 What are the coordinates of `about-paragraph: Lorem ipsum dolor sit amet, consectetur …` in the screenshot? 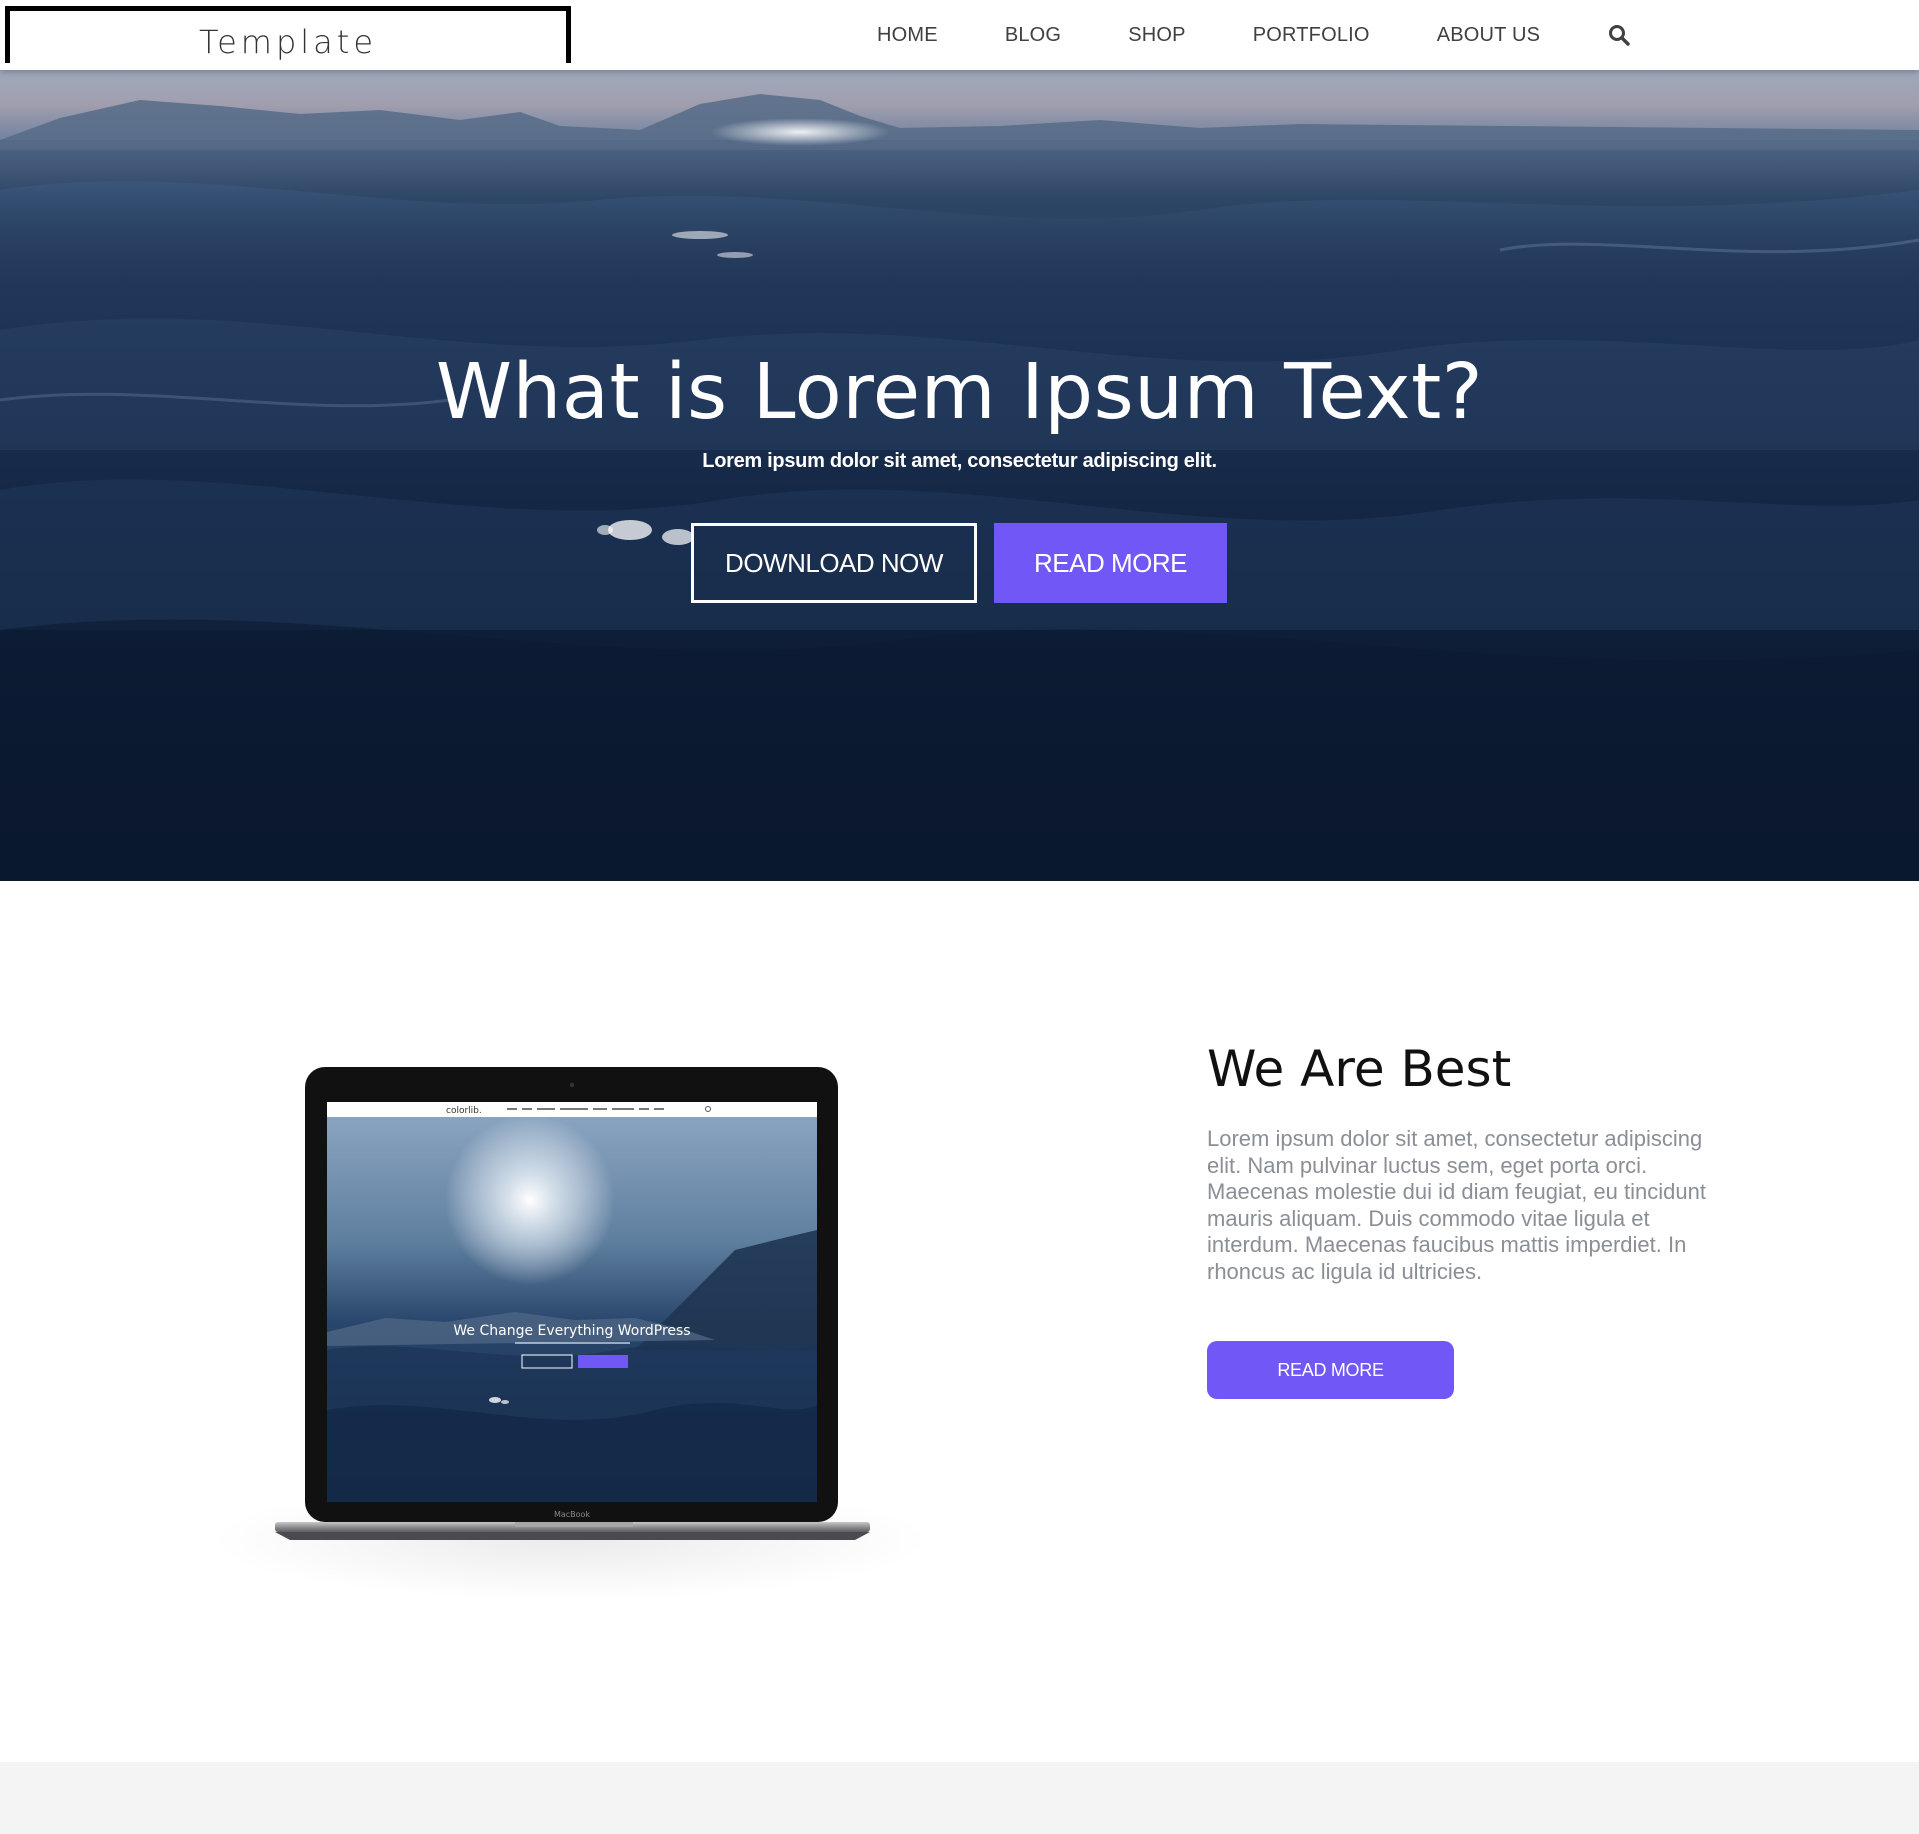 It's located at (1456, 1205).